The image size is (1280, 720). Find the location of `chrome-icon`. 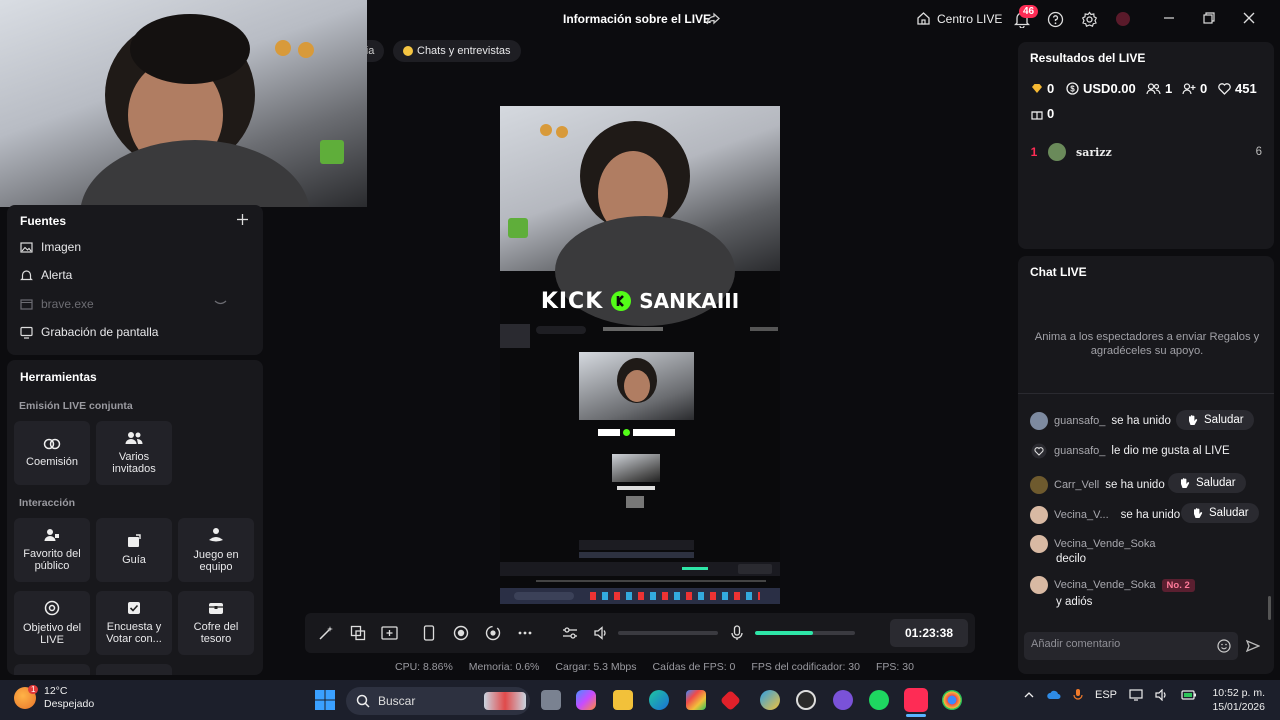

chrome-icon is located at coordinates (952, 700).